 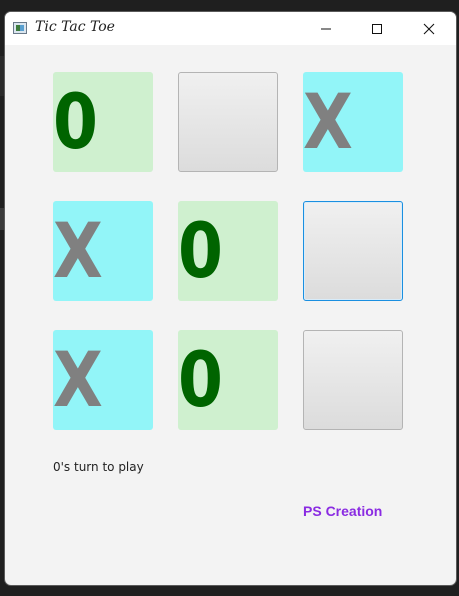 I want to click on window-title: Tic Tac Toe, so click(x=75, y=27).